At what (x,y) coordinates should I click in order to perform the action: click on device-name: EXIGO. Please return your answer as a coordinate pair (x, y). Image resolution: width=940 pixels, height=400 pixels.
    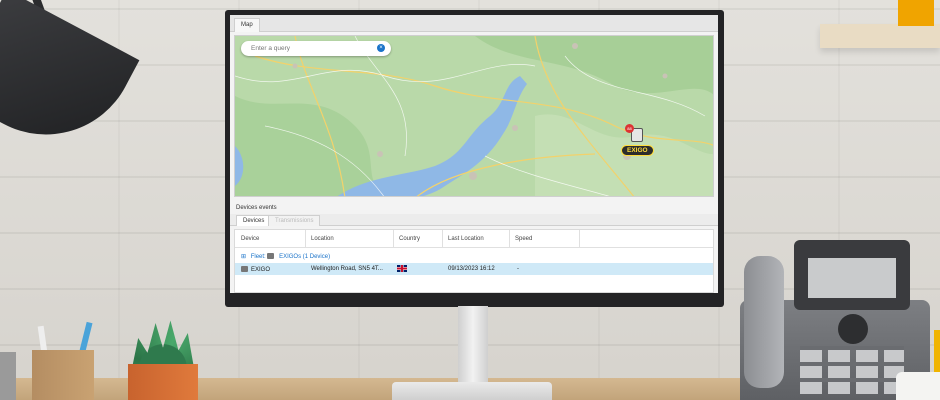
    Looking at the image, I should click on (261, 270).